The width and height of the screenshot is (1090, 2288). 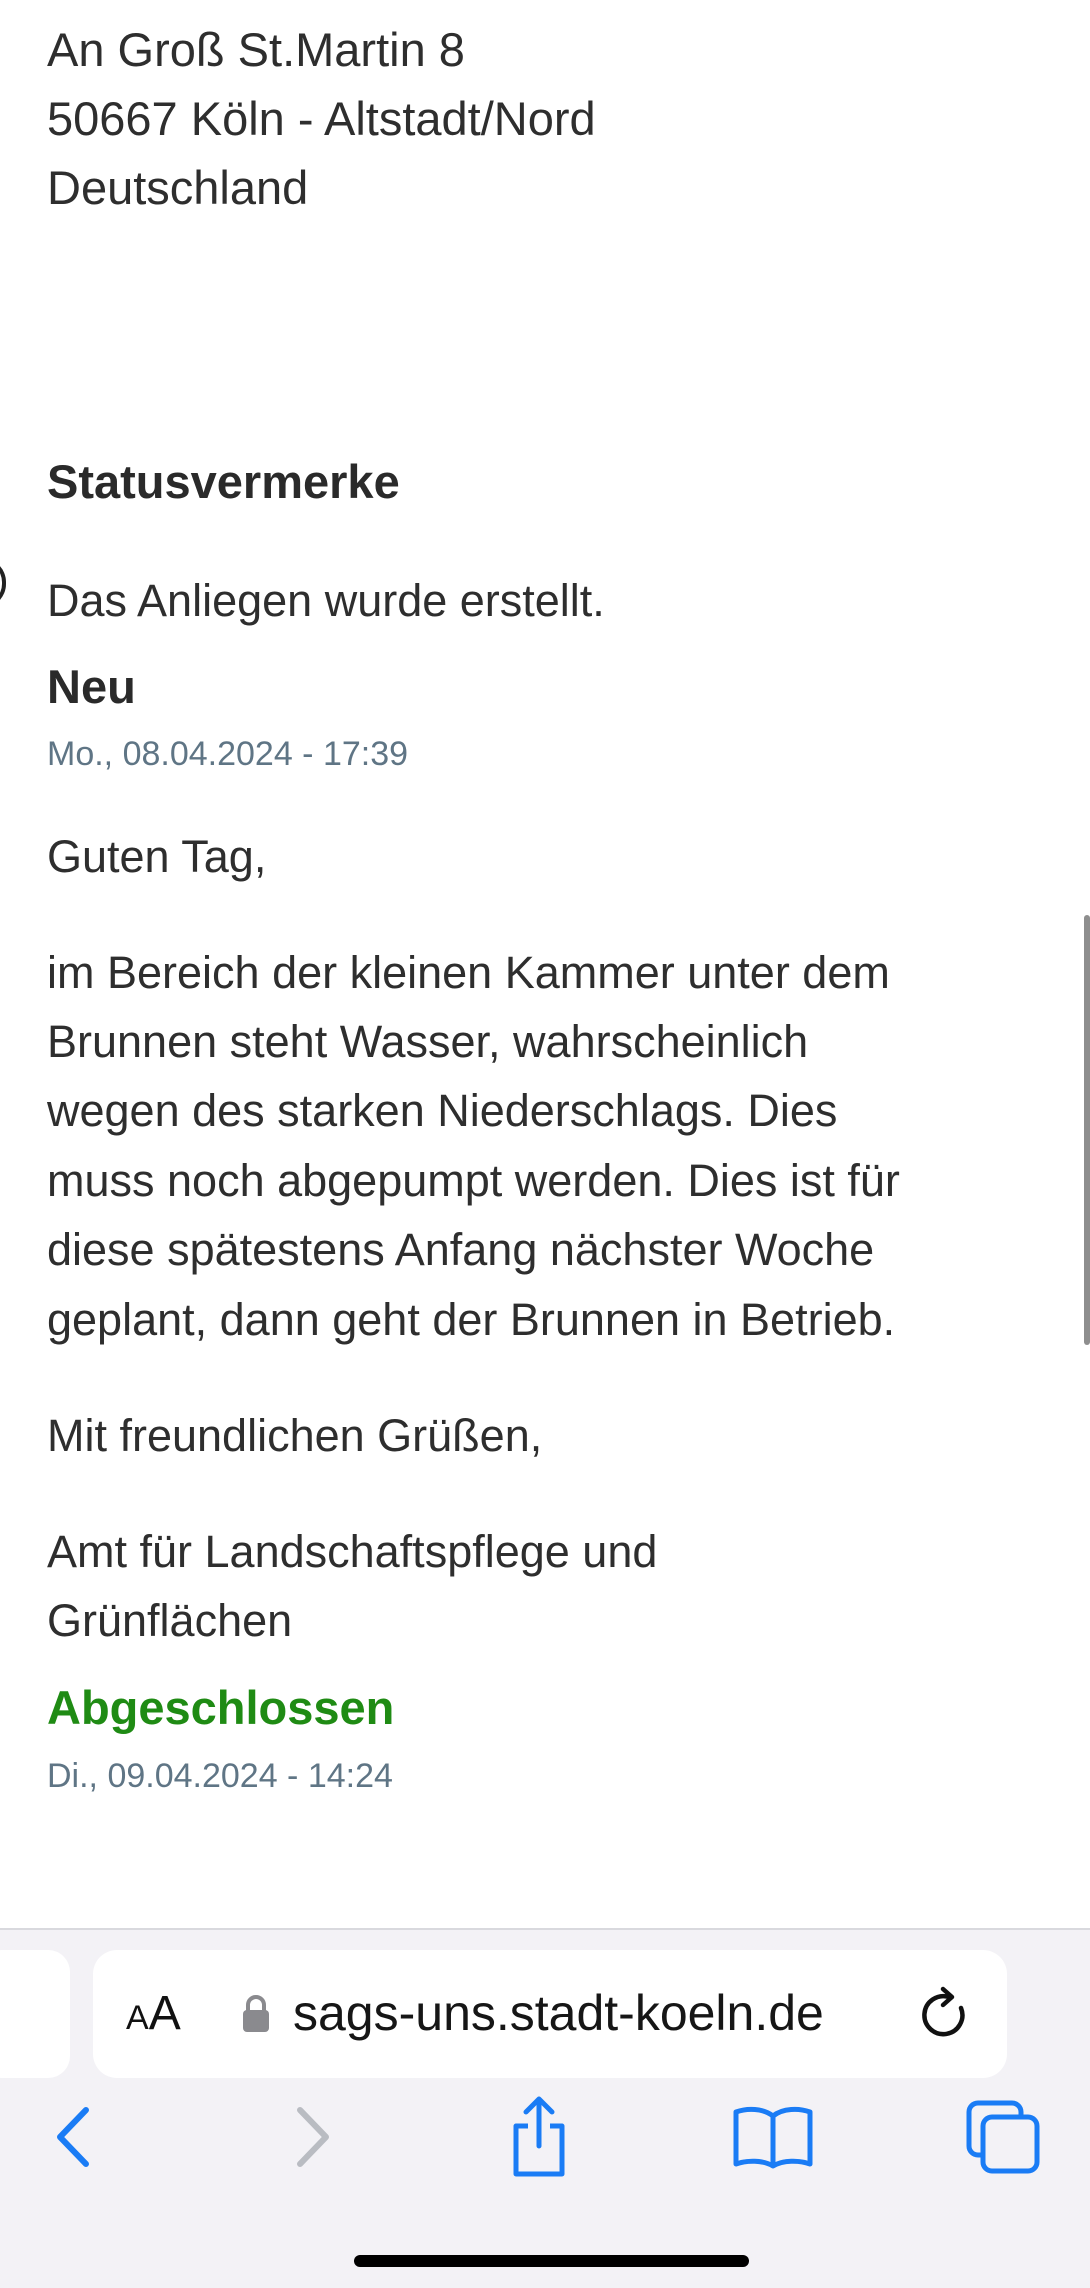 I want to click on share-button, so click(x=539, y=2137).